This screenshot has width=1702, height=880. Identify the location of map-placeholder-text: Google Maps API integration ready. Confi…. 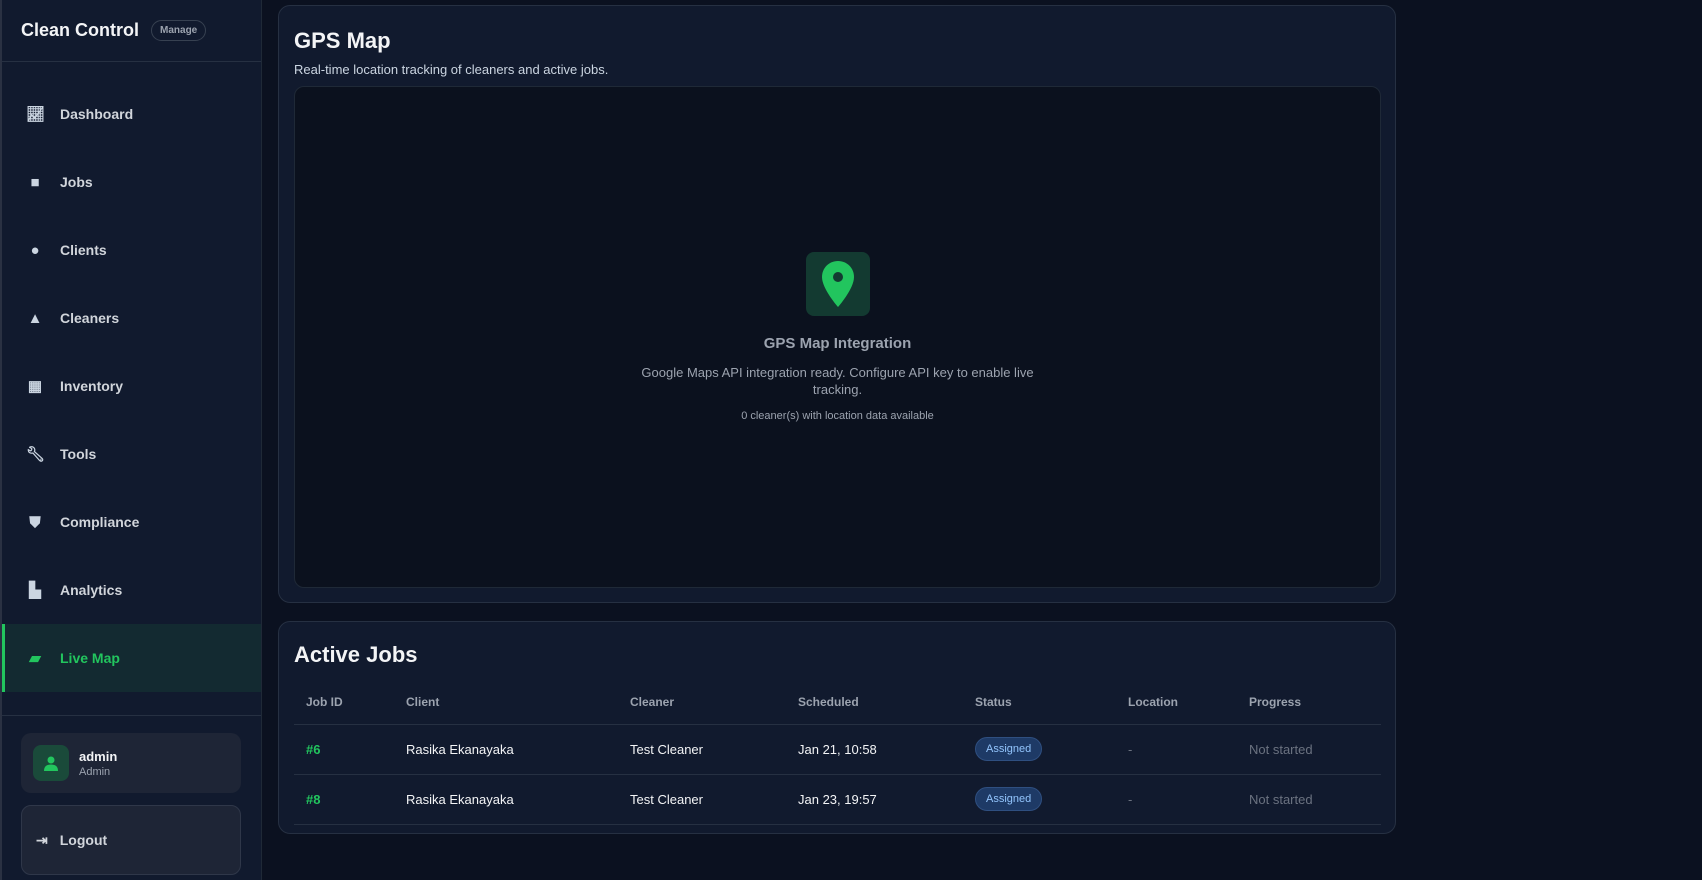
(837, 381).